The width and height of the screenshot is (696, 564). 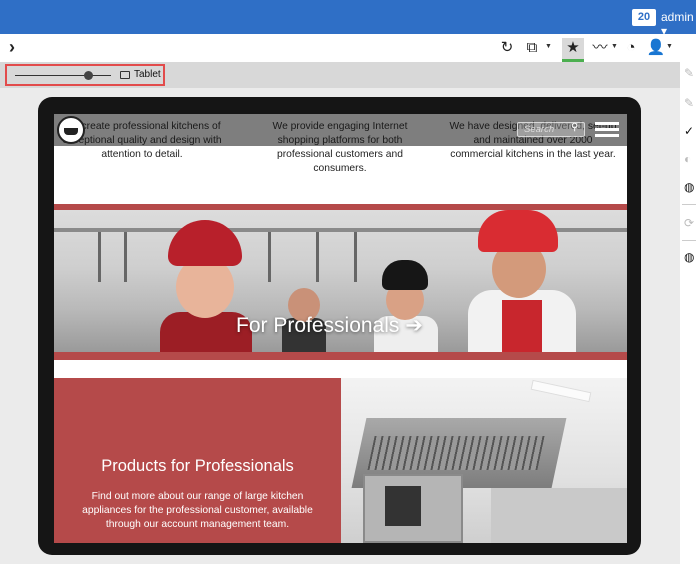 What do you see at coordinates (125, 75) in the screenshot?
I see `tablet-icon` at bounding box center [125, 75].